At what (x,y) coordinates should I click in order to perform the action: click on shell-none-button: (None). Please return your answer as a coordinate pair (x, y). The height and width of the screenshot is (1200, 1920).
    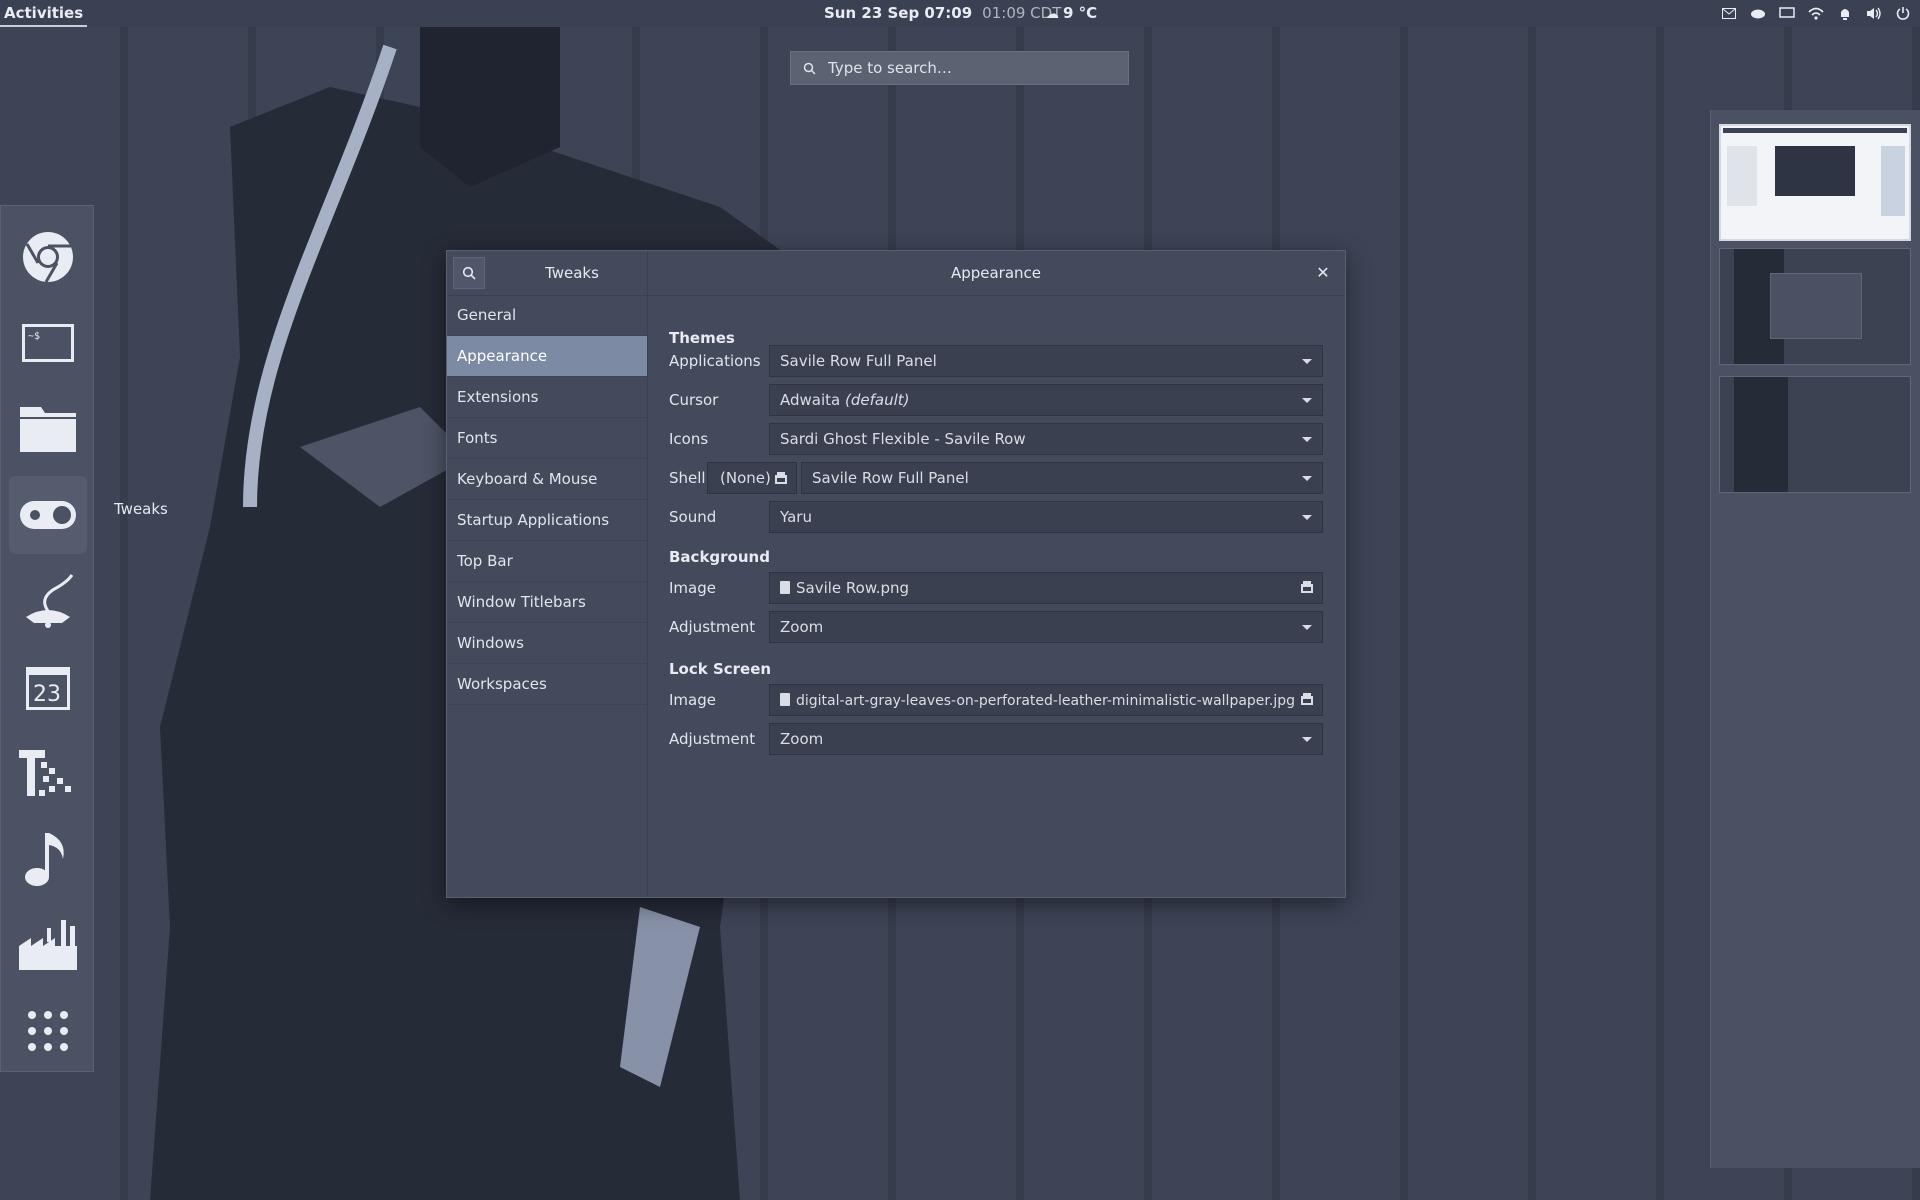
    Looking at the image, I should click on (752, 478).